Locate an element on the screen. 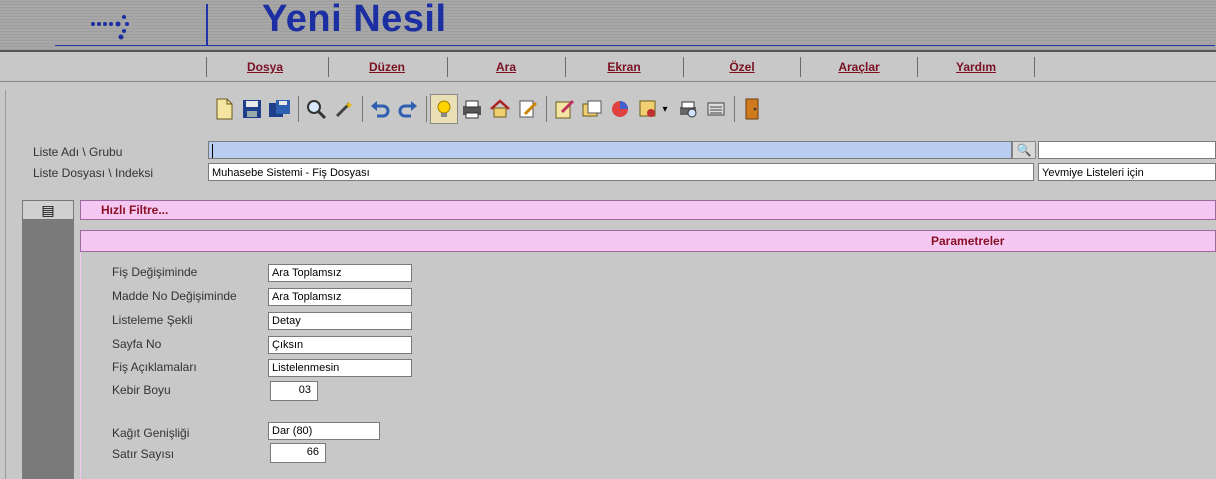  param-label: Fiş Açıklamaları is located at coordinates (154, 367).